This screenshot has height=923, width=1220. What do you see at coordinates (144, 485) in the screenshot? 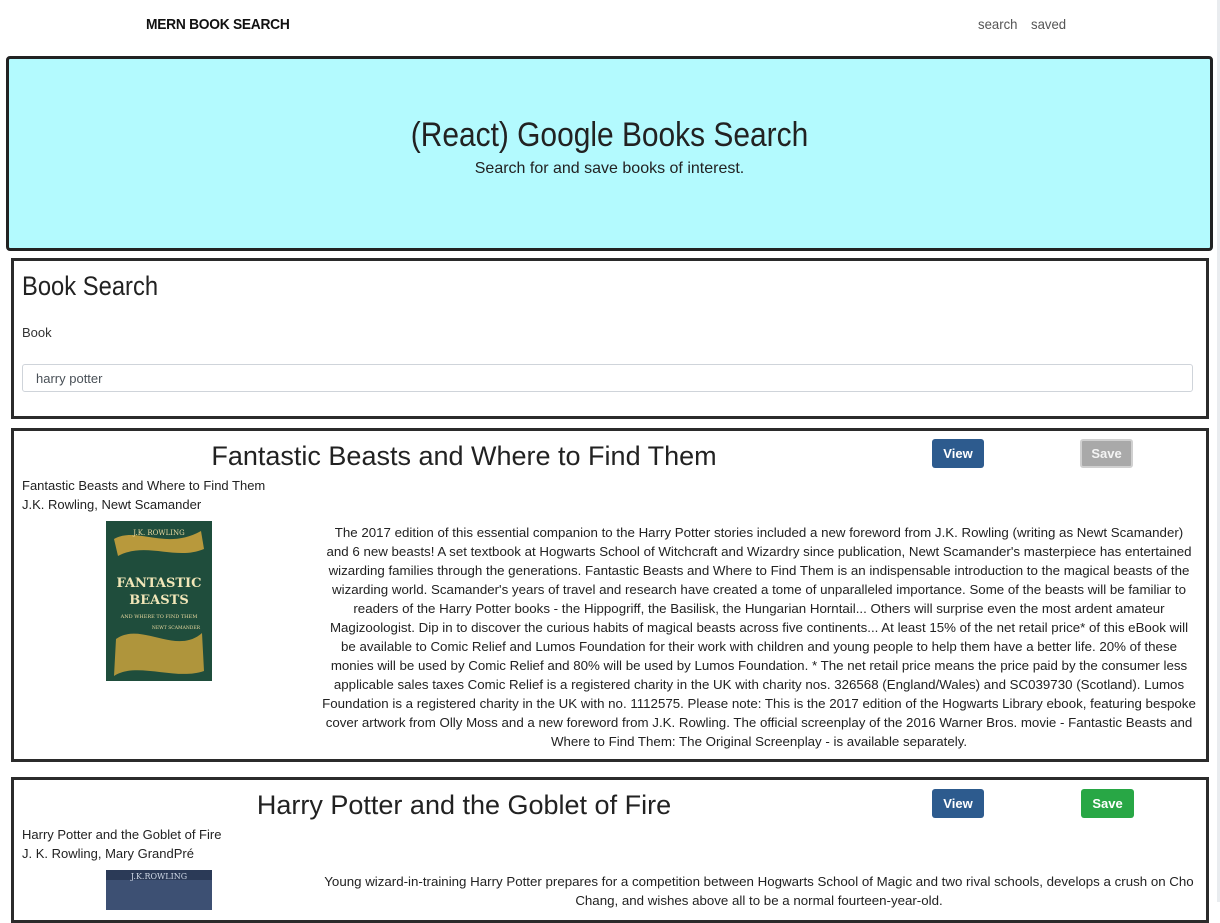
I see `book-subtitle: Fantastic Beasts and Where to Find Them` at bounding box center [144, 485].